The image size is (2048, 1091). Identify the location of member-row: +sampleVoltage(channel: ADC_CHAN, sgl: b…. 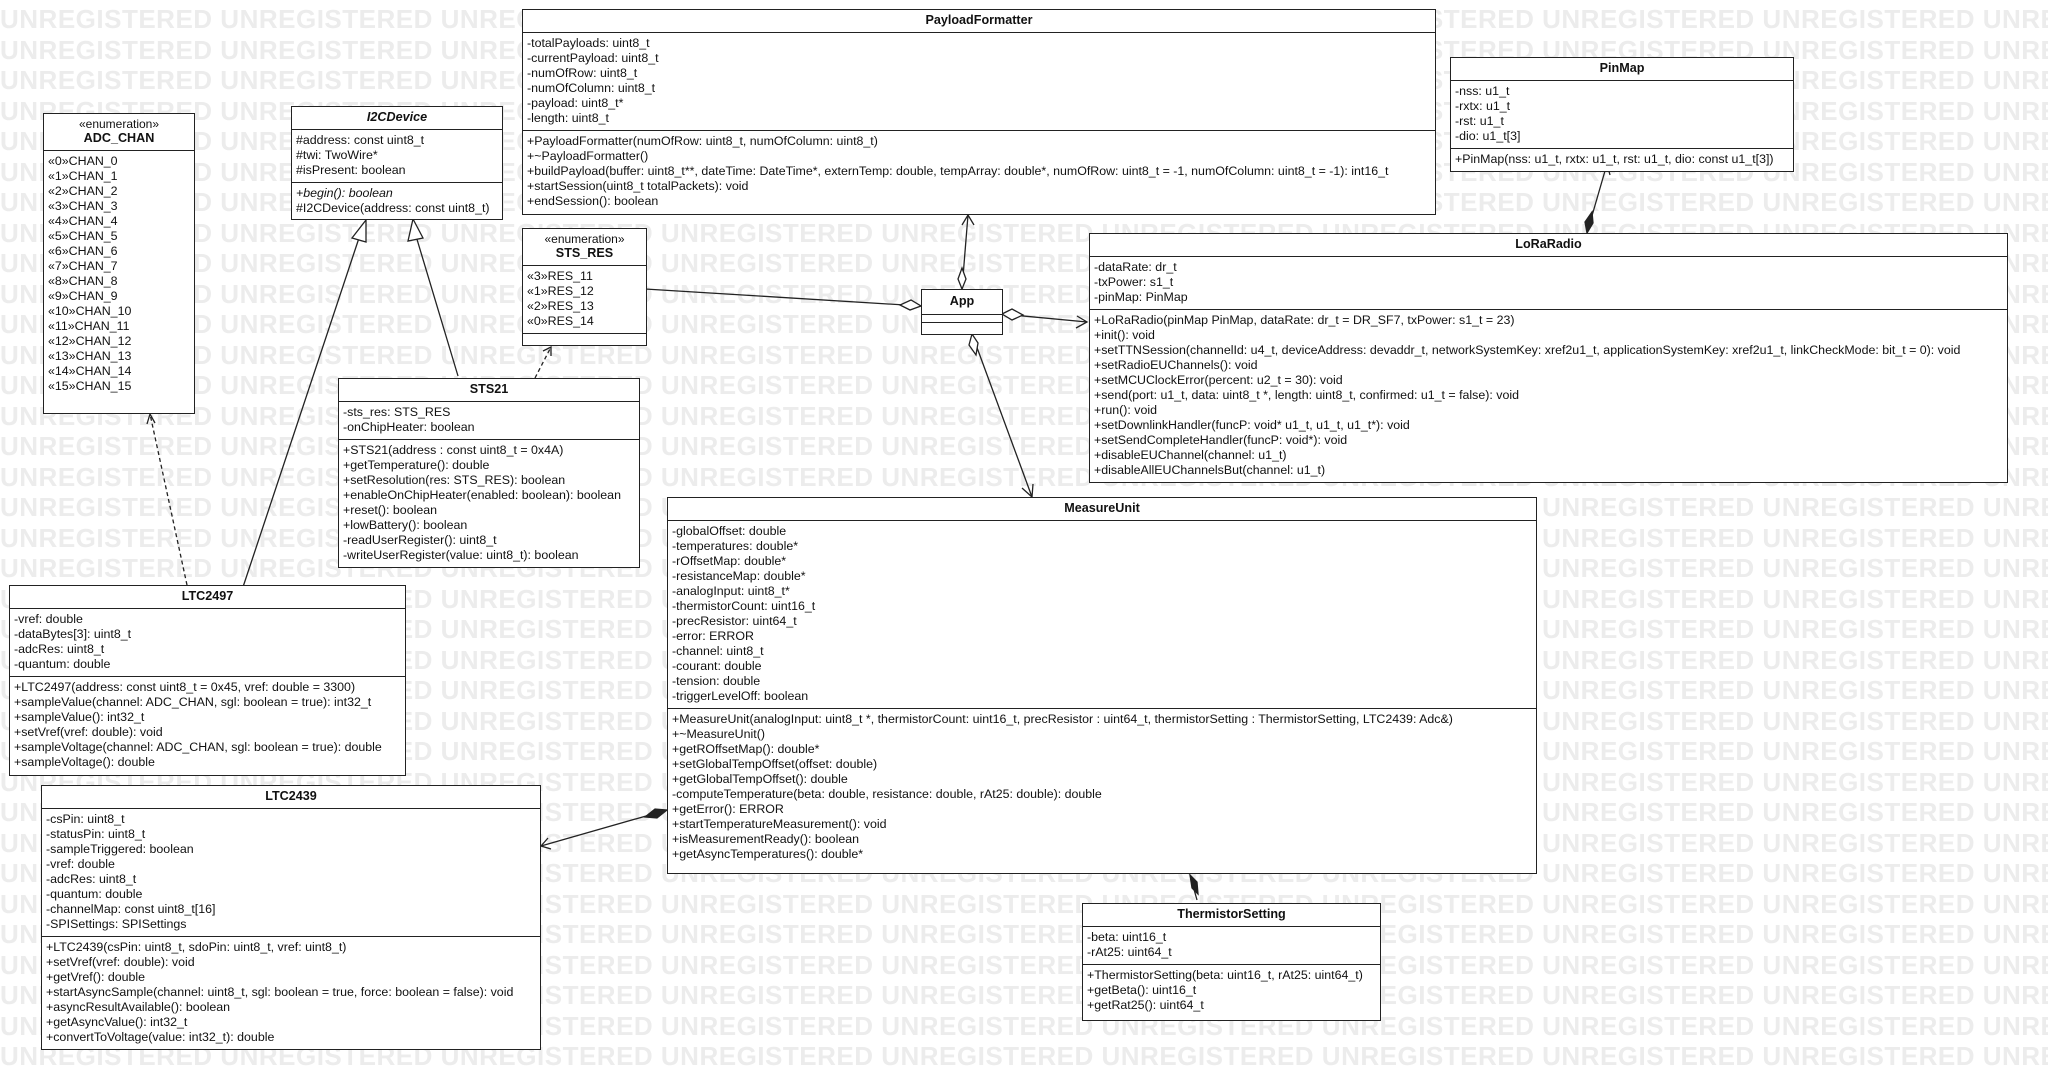
(198, 747).